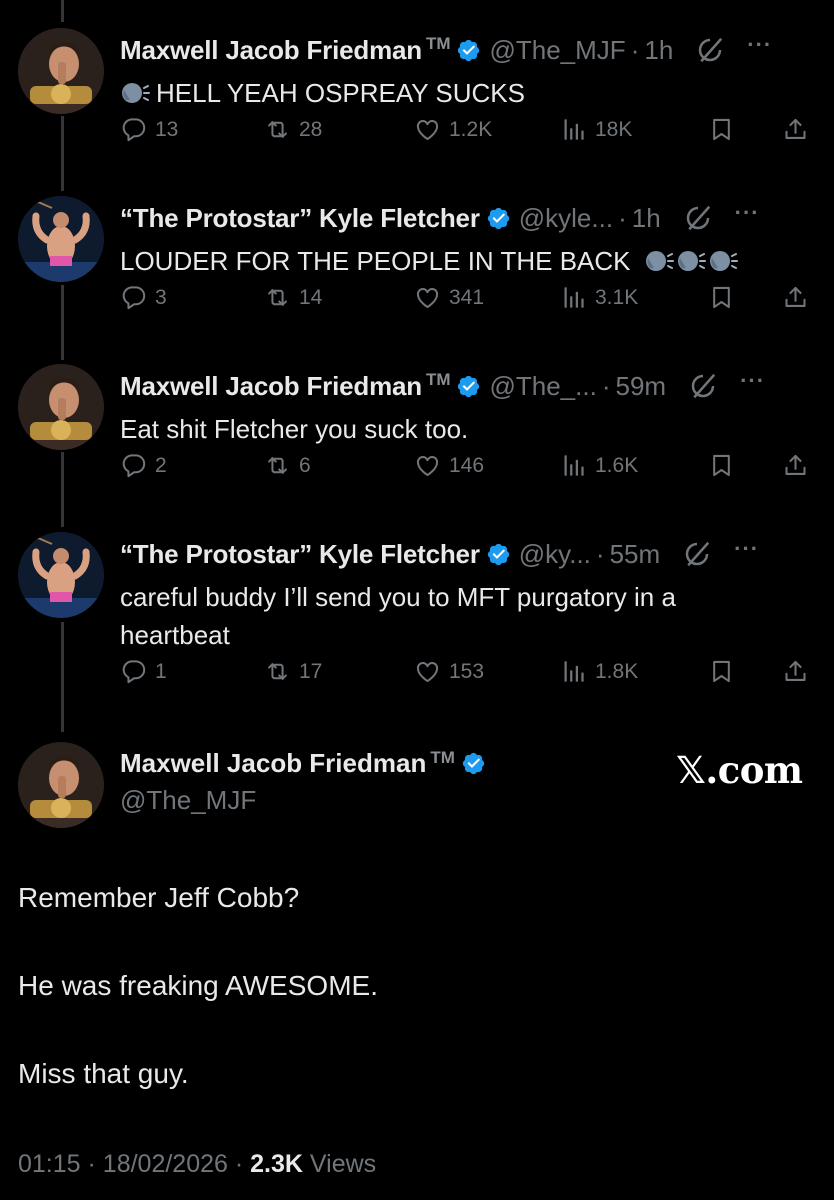 This screenshot has width=834, height=1200. I want to click on tweet-meta: 01:15 · 18/02/2026 · 2.3K Views, so click(197, 1164).